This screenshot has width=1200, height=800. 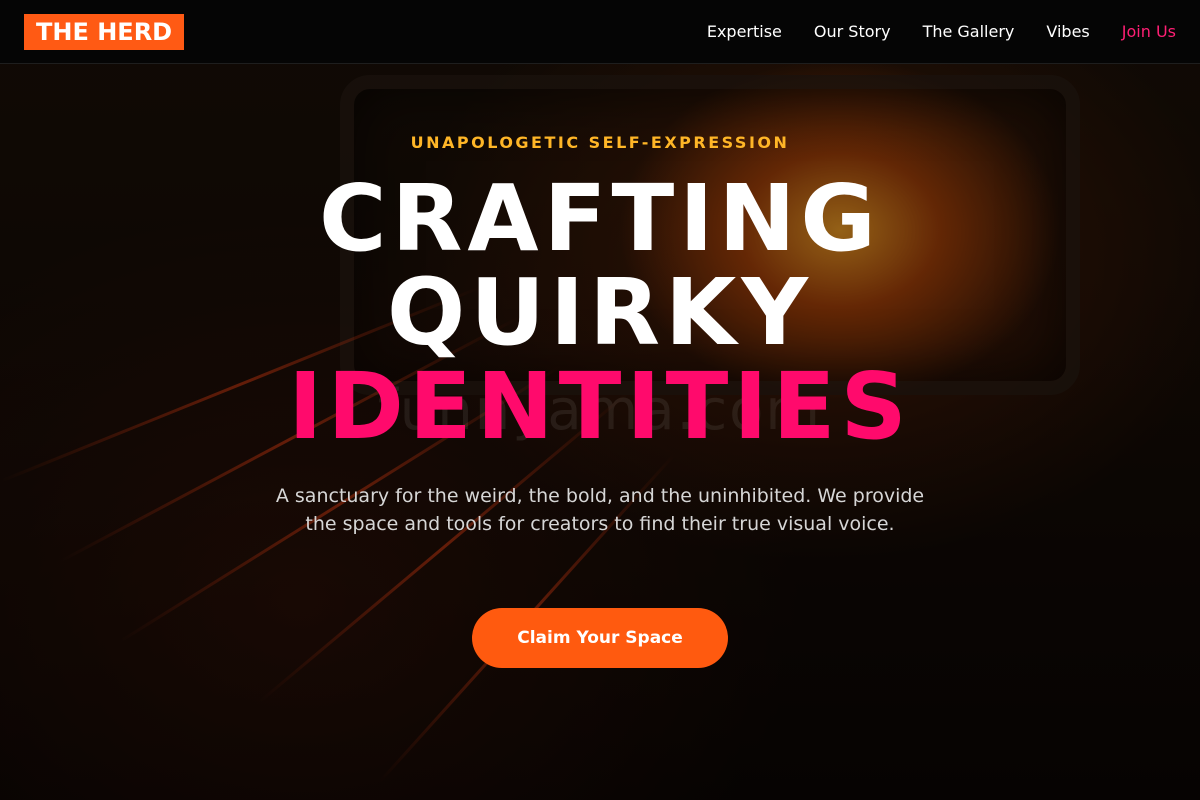 What do you see at coordinates (600, 406) in the screenshot?
I see `headline-line-identities: IDENTITIES` at bounding box center [600, 406].